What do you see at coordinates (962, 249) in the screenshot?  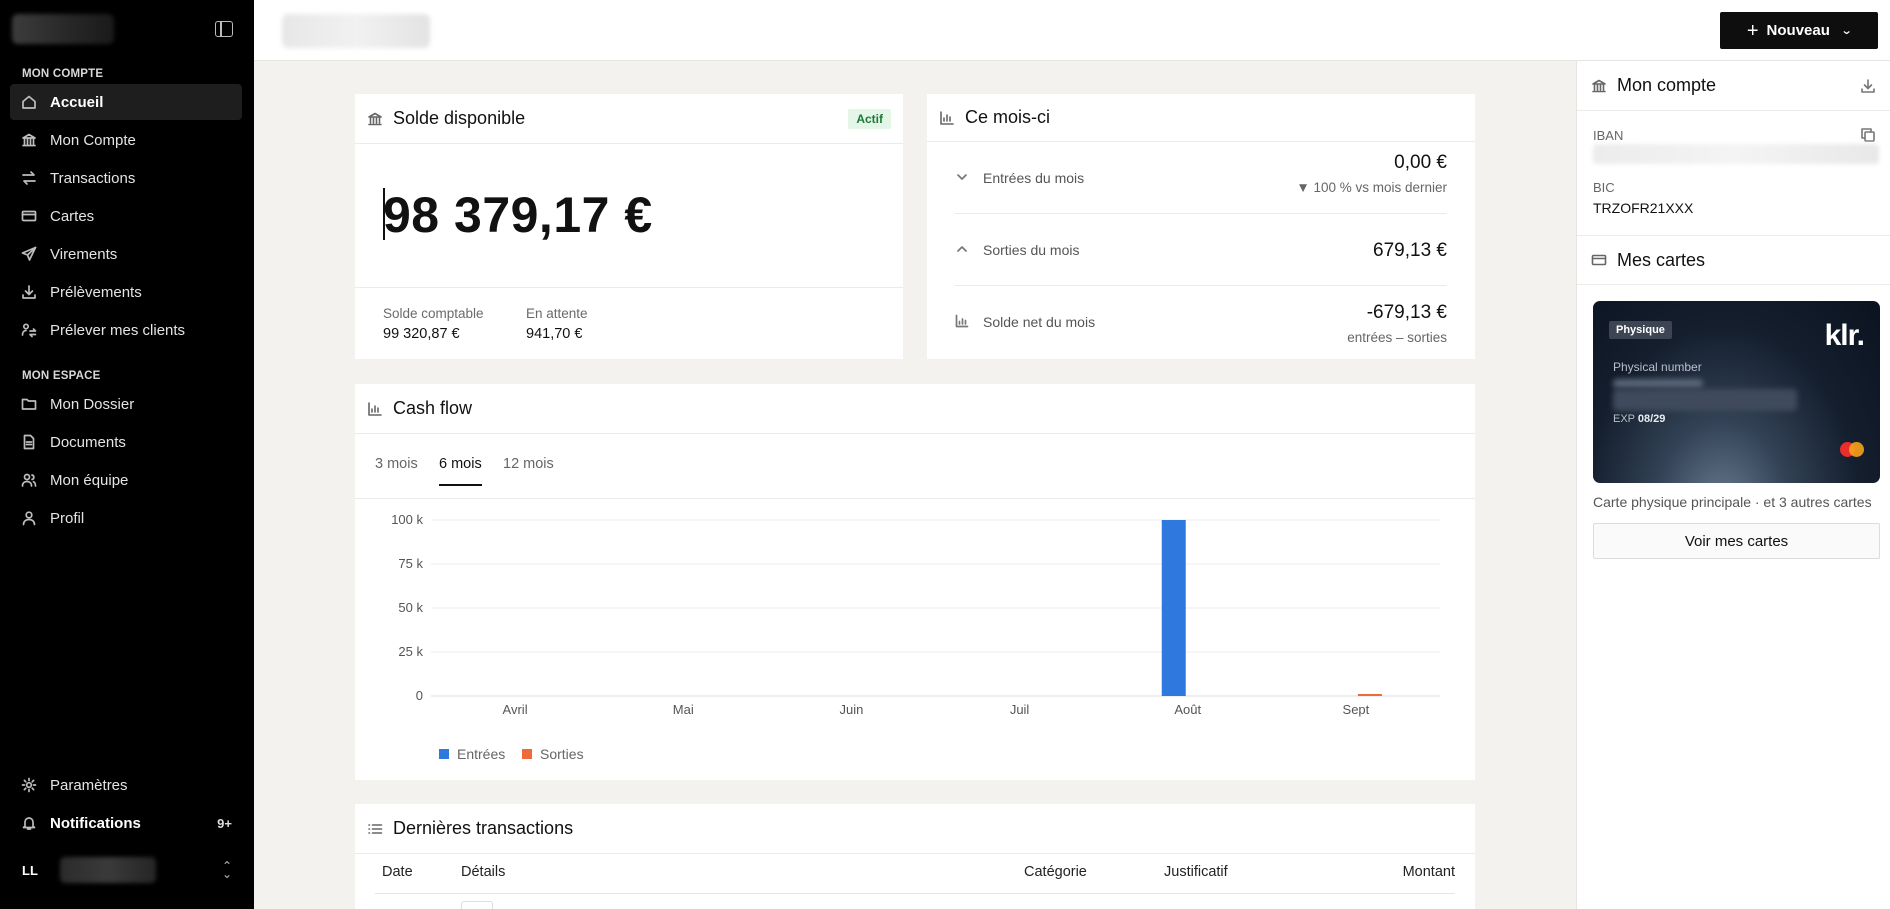 I see `chevron-up-icon` at bounding box center [962, 249].